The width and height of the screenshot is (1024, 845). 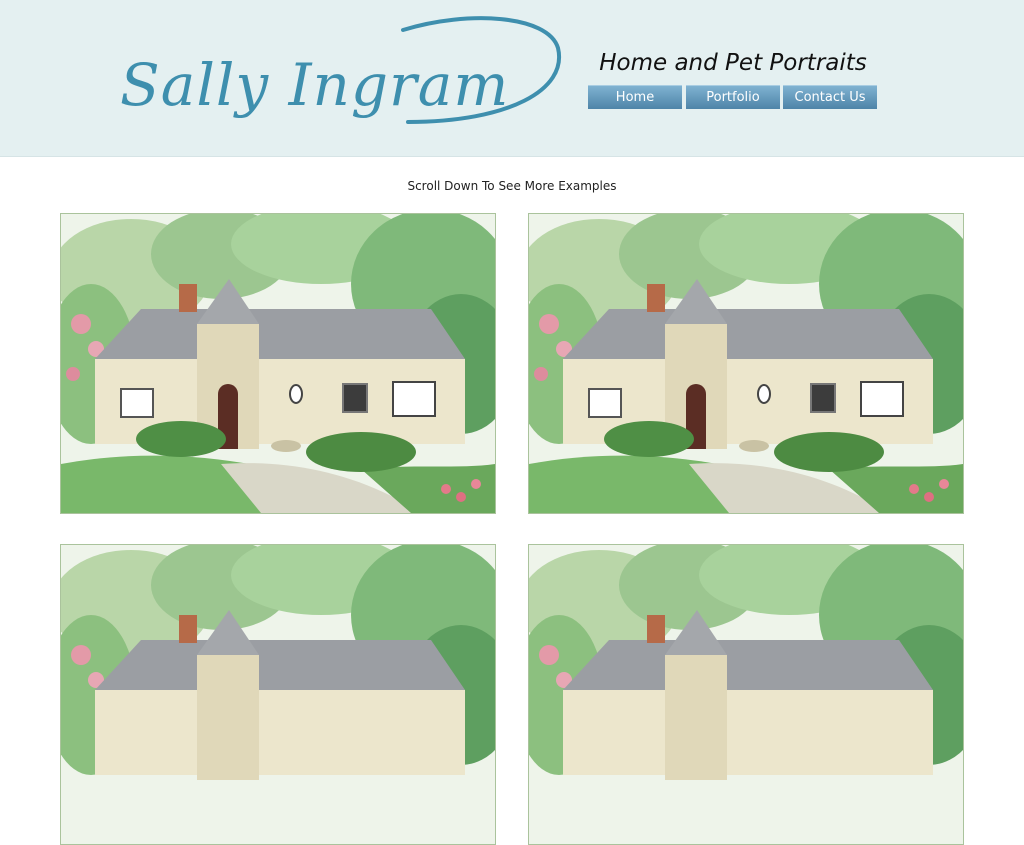 I want to click on logo-text: Sally Ingram, so click(x=314, y=85).